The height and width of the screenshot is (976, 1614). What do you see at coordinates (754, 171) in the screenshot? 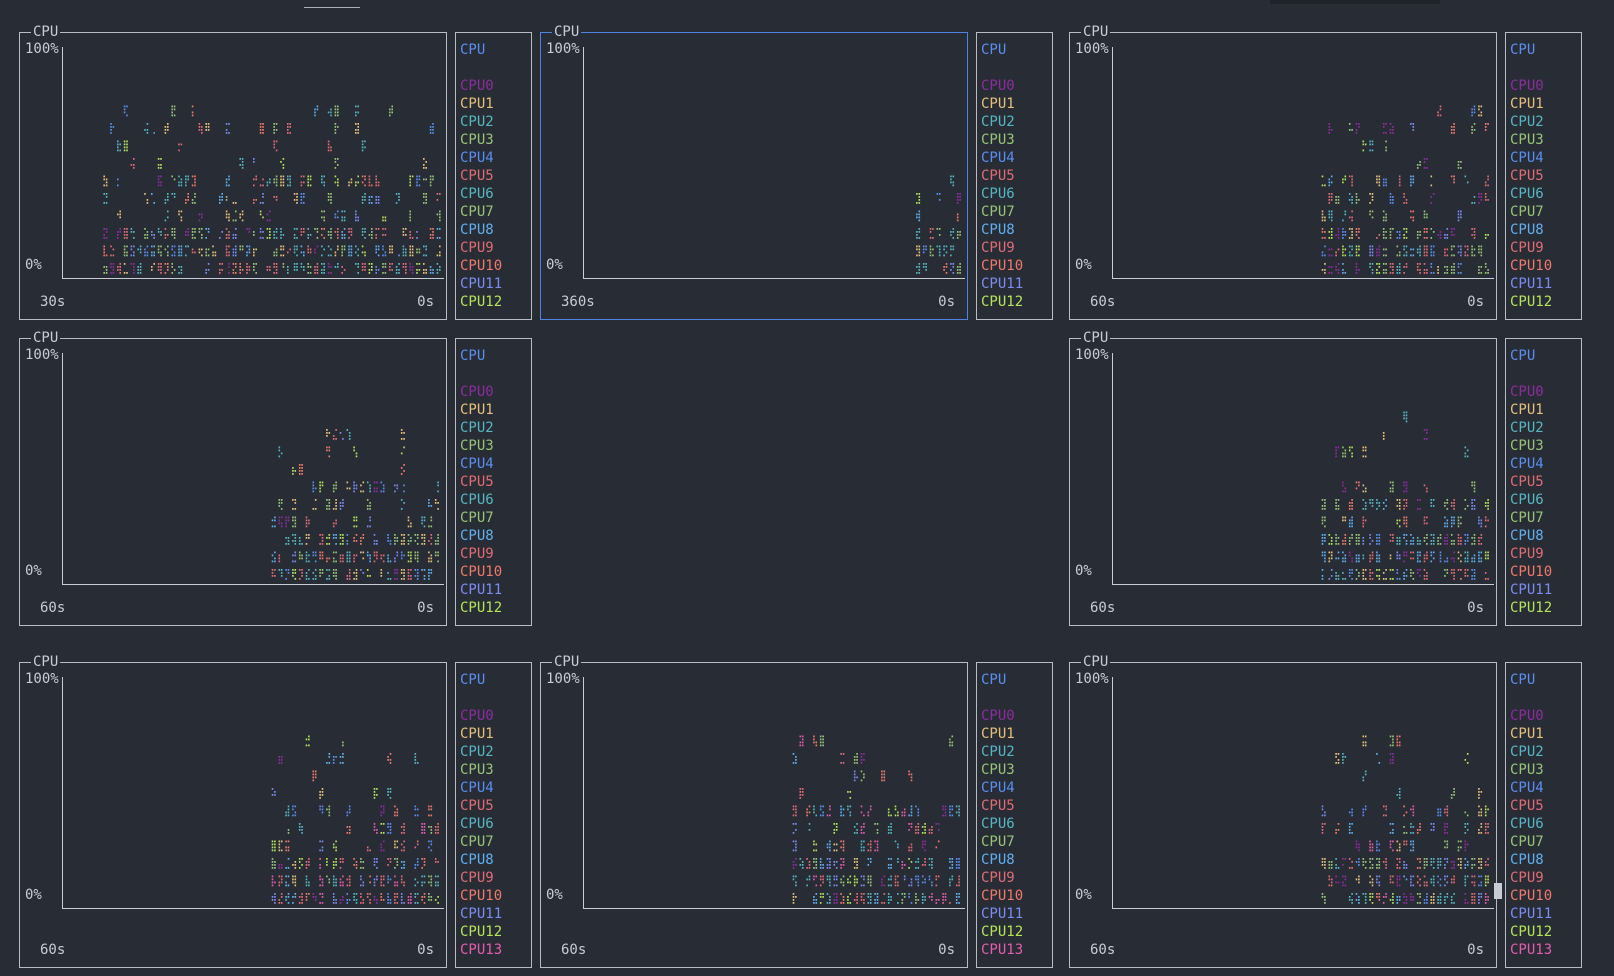
I see `cpu-chart: CPU 100% 0% 360s 0s` at bounding box center [754, 171].